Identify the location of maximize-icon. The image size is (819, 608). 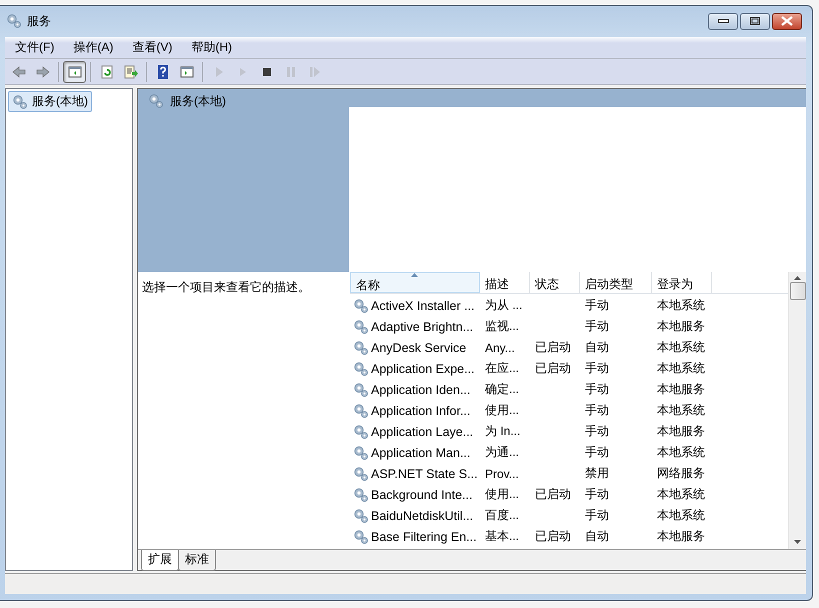
(755, 21).